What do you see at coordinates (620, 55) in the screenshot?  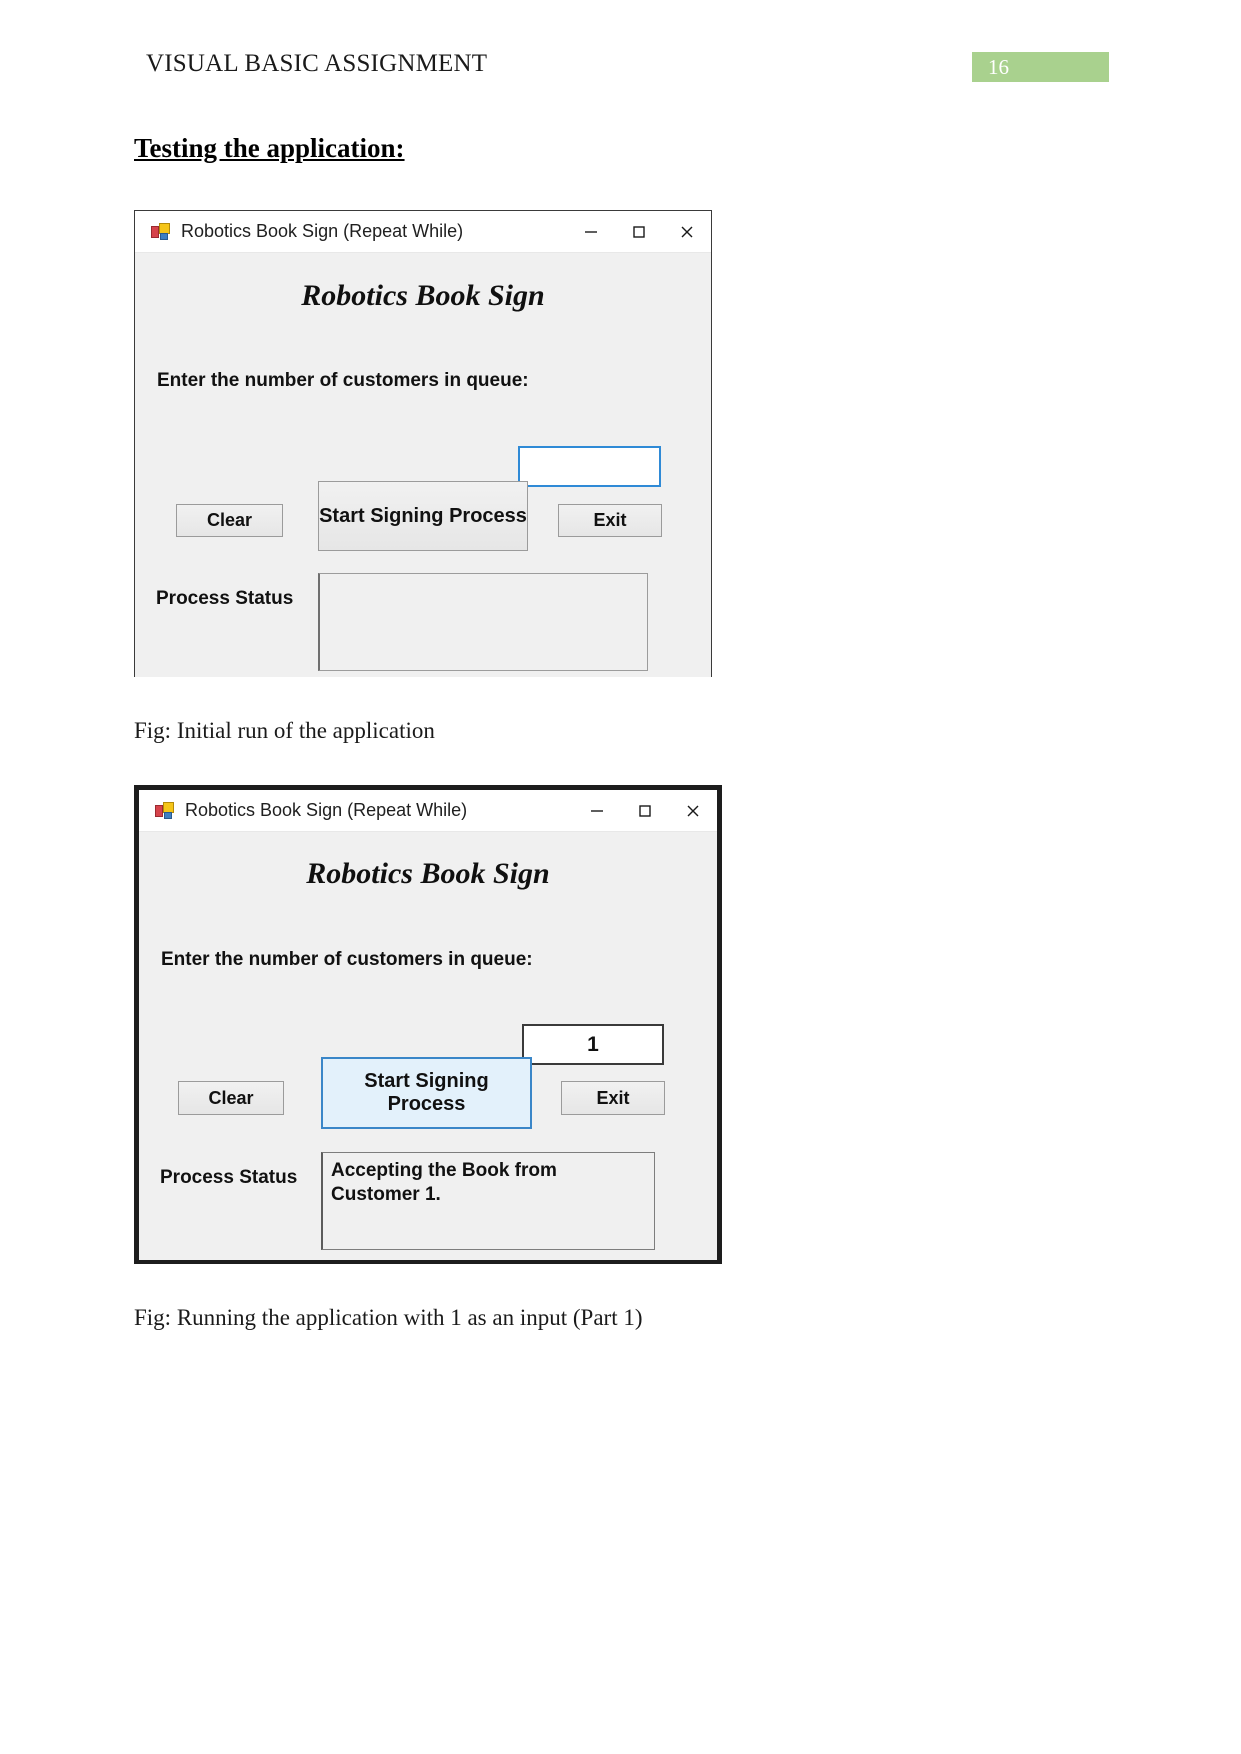 I see `document-header: VISUAL BASIC ASSIGNMENT 16` at bounding box center [620, 55].